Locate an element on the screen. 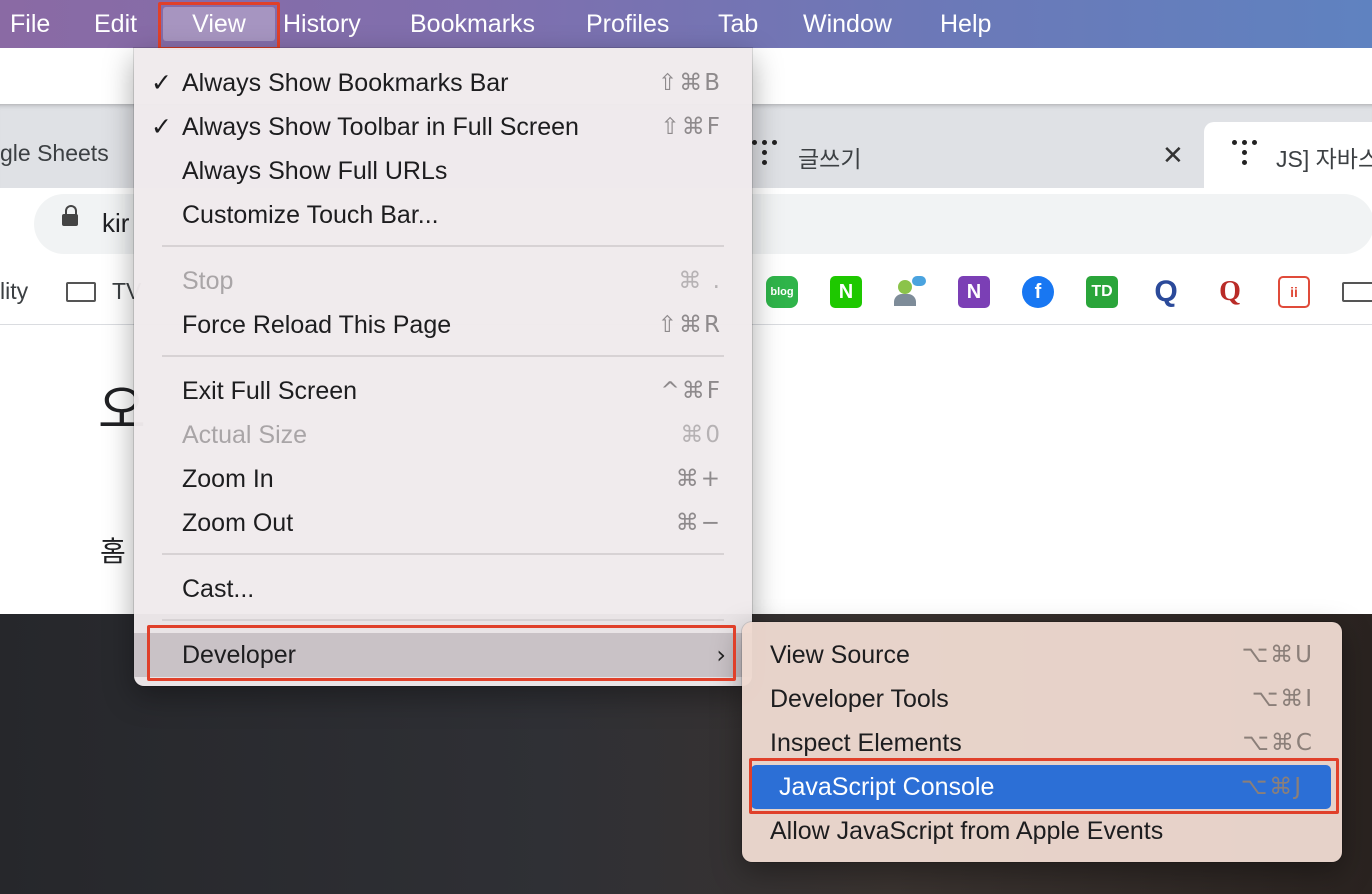  menu-item-label: Force Reload This Page is located at coordinates (317, 325).